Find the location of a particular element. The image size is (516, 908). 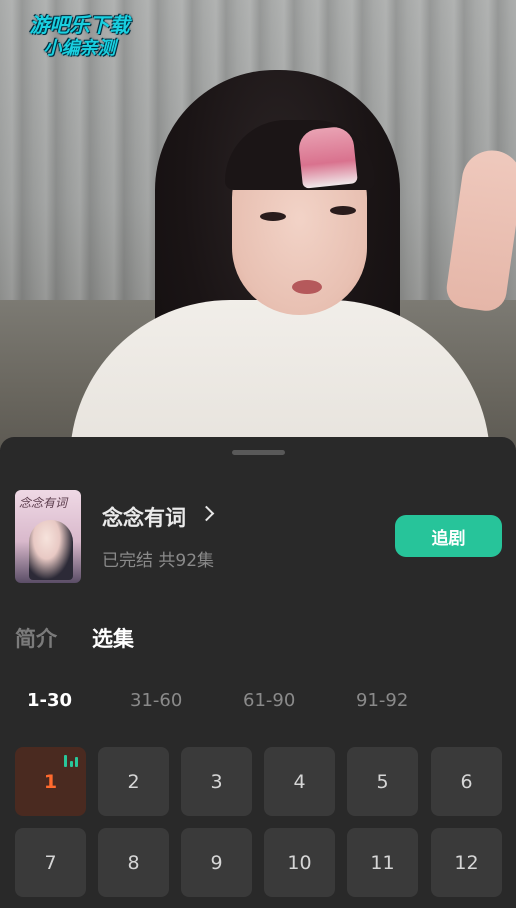

watermark-logo: 游吧乐下载 小编亲测 is located at coordinates (79, 38).